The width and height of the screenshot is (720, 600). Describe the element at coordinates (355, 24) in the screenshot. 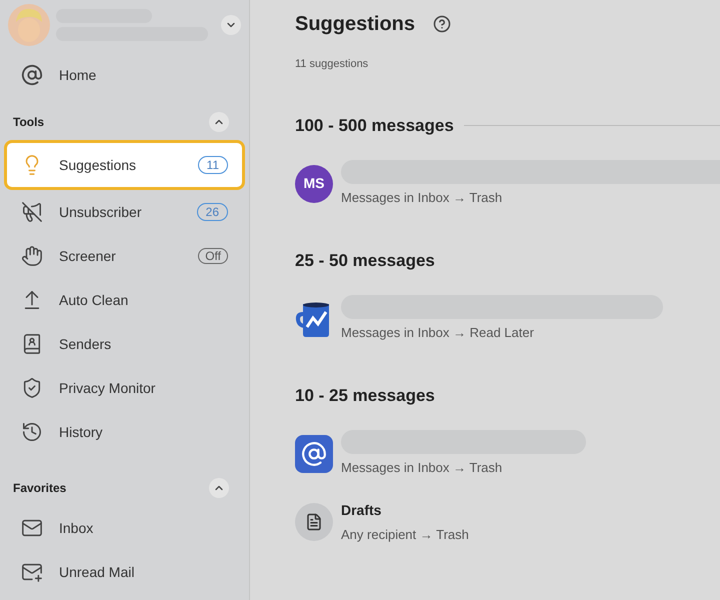

I see `page-title: Suggestions` at that location.